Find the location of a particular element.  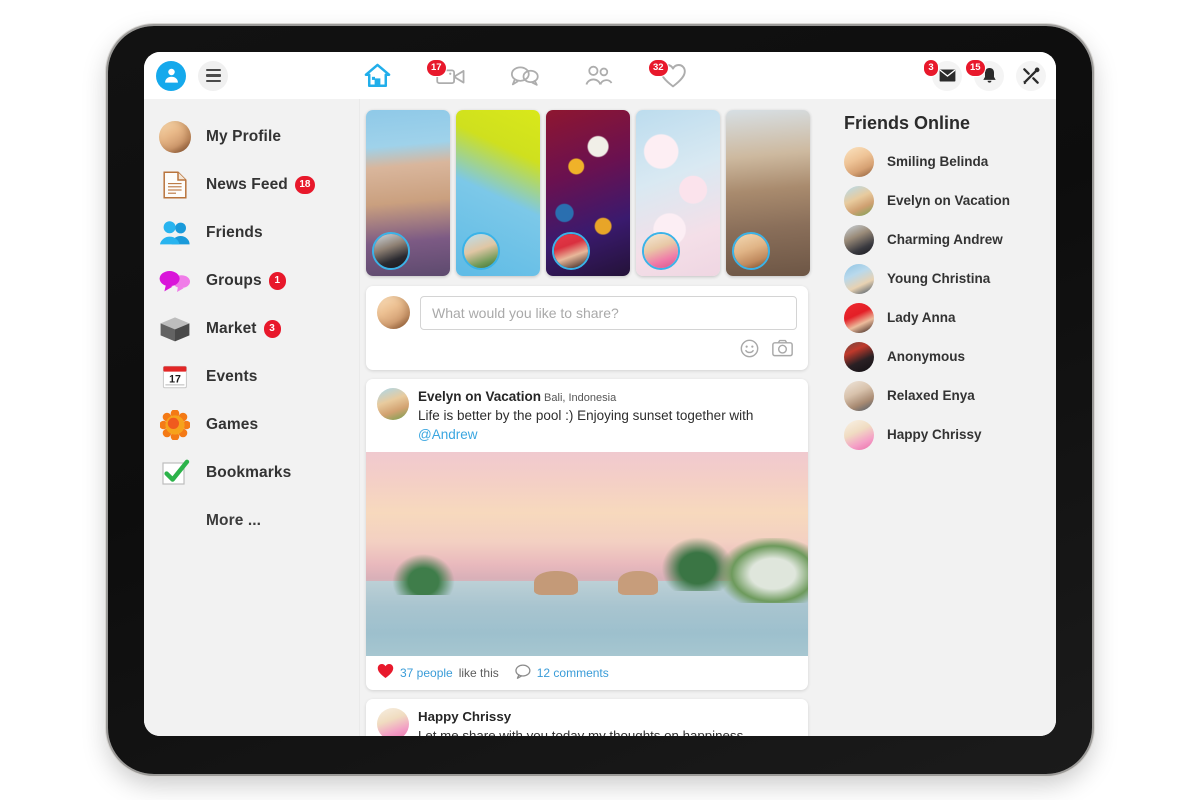

stories-row is located at coordinates (591, 193).